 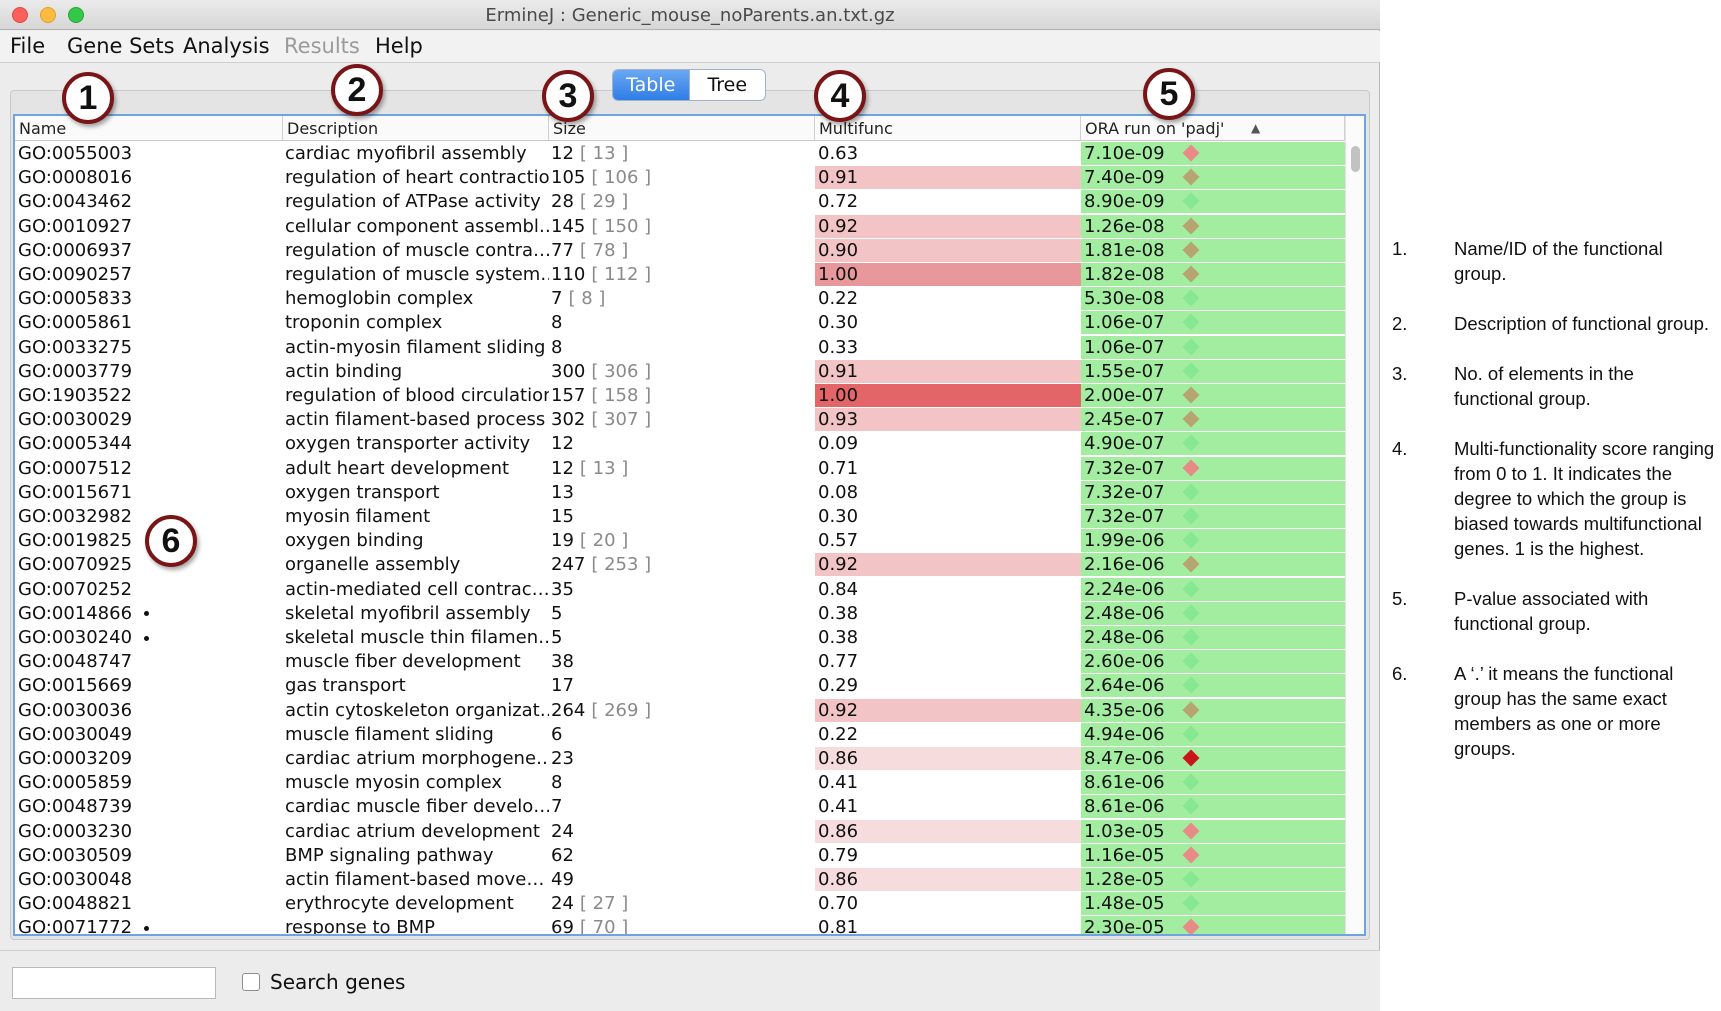 What do you see at coordinates (1124, 686) in the screenshot?
I see `pvalue-text: 2.64e-06` at bounding box center [1124, 686].